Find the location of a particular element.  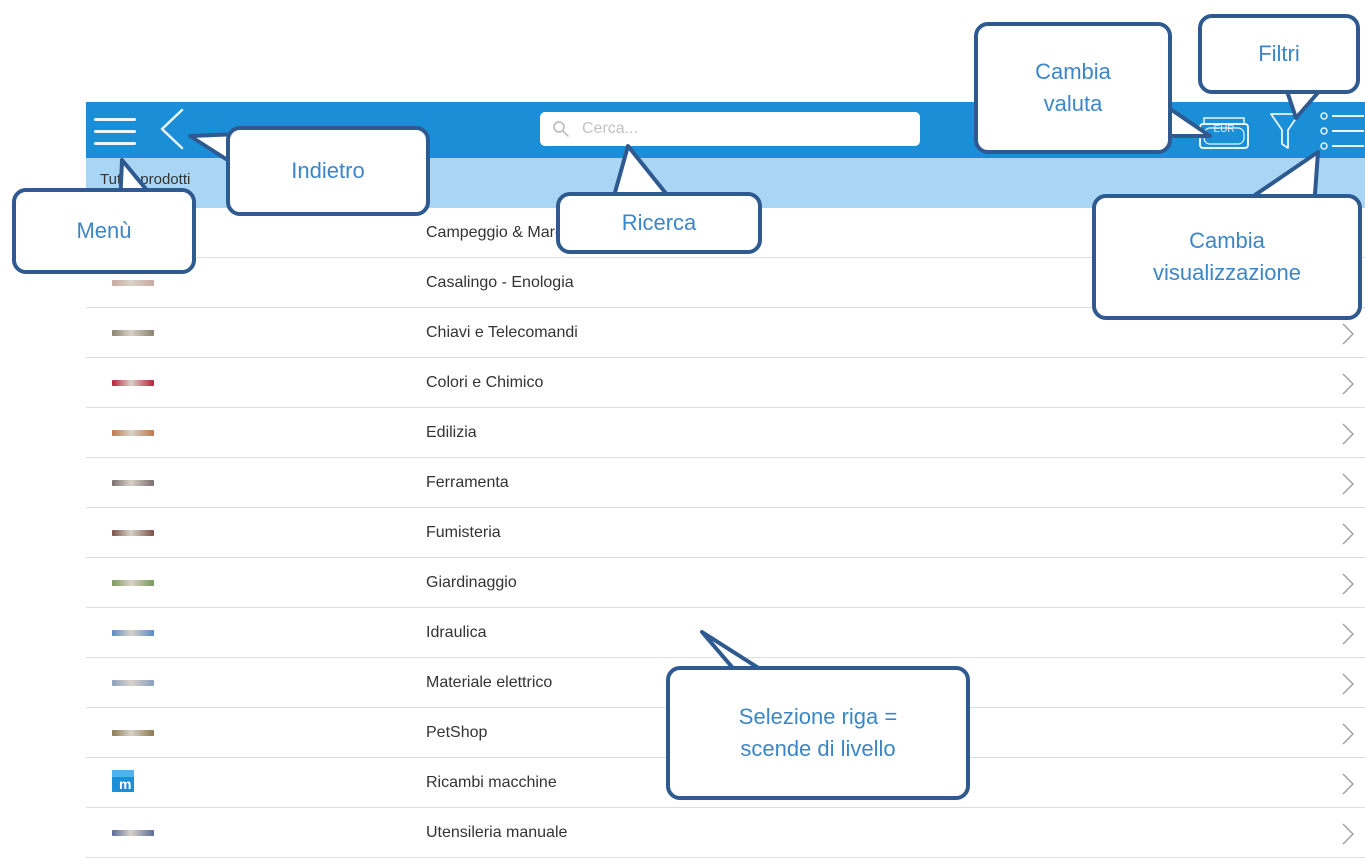

list-item: Utensileria manuale is located at coordinates (725, 833).